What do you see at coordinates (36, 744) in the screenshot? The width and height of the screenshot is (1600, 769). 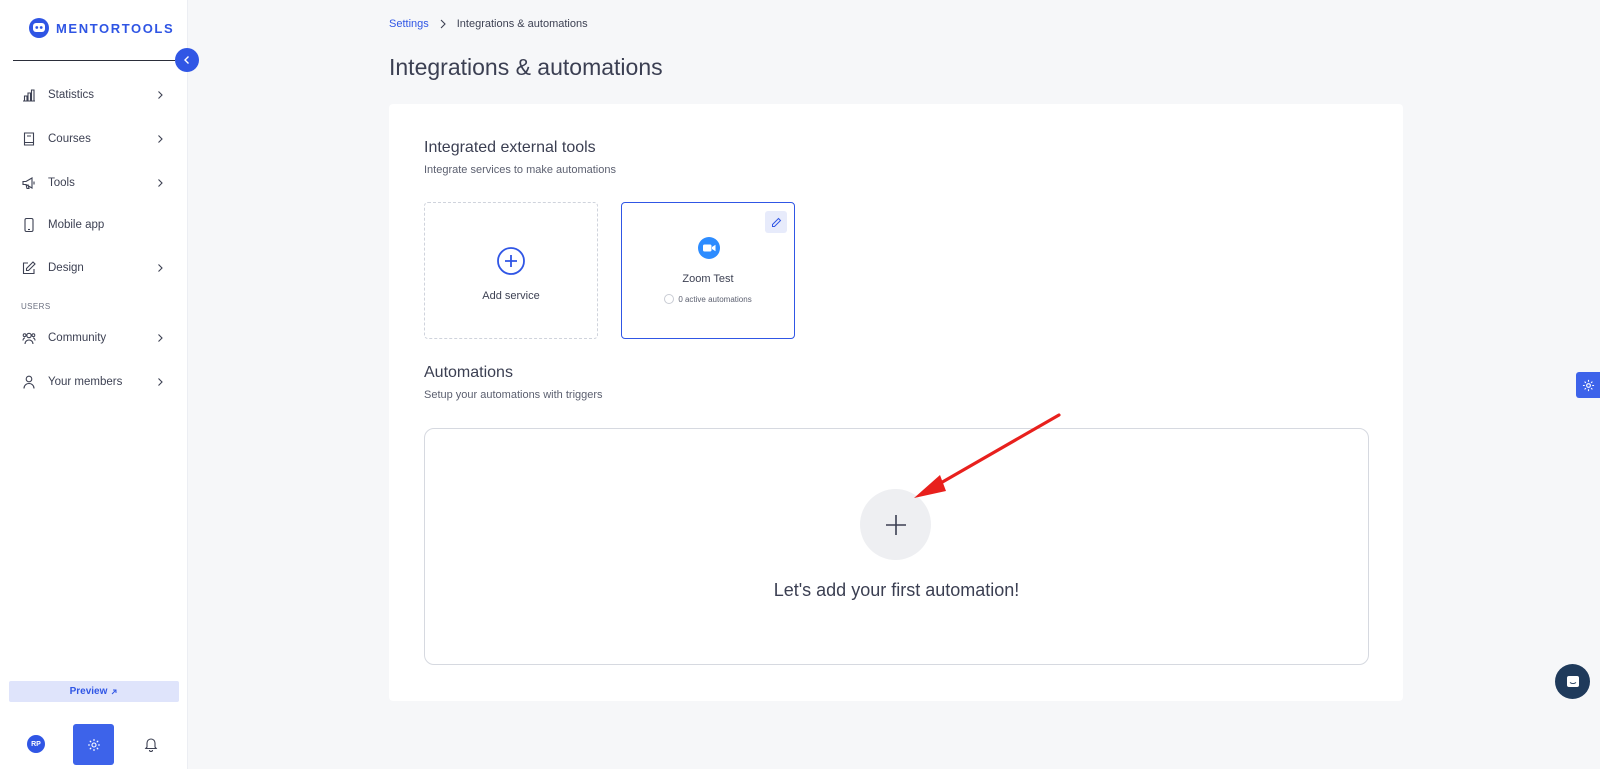 I see `avatar: RP` at bounding box center [36, 744].